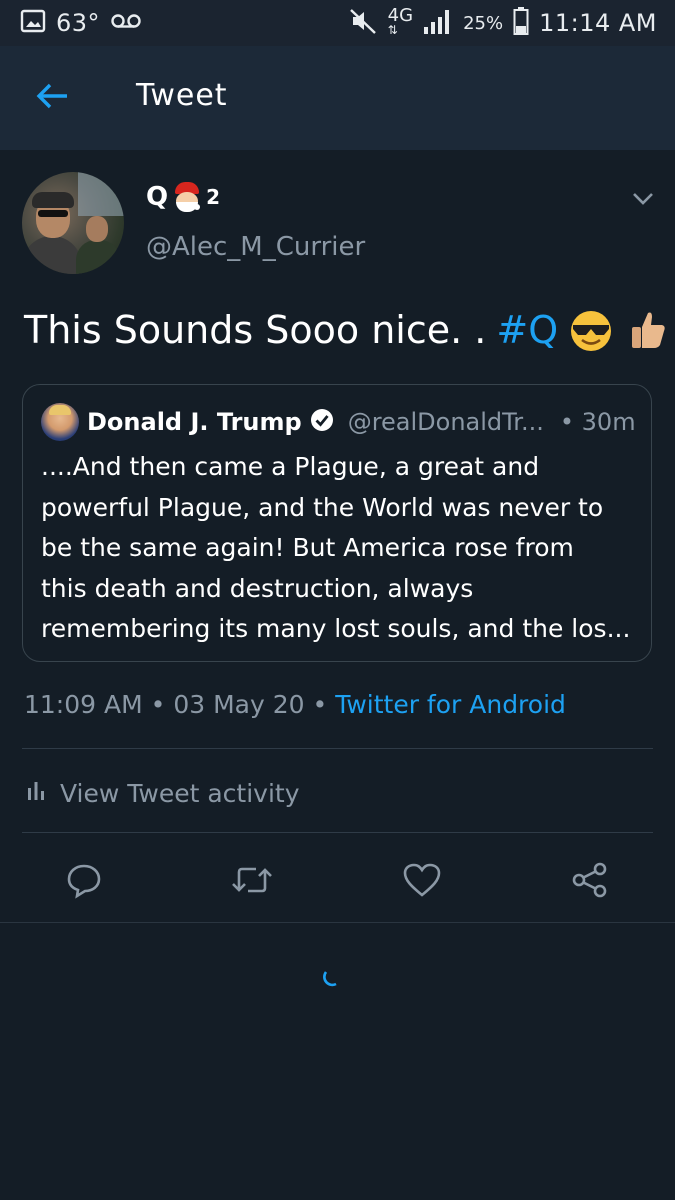 Image resolution: width=675 pixels, height=1200 pixels. I want to click on santa-emoji-icon, so click(187, 197).